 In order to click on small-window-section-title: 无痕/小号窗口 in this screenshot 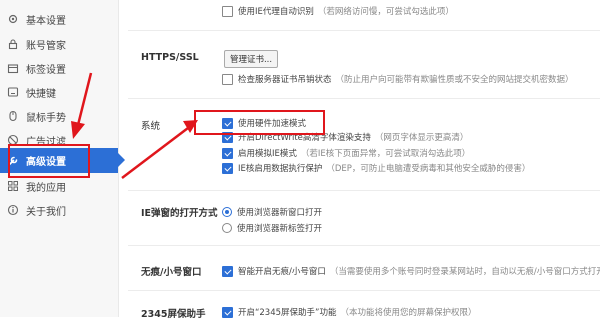, I will do `click(171, 272)`.